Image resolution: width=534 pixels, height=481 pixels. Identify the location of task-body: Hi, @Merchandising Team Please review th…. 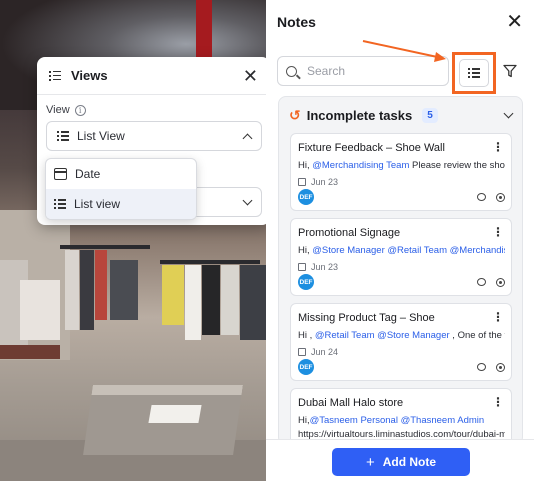
(401, 165).